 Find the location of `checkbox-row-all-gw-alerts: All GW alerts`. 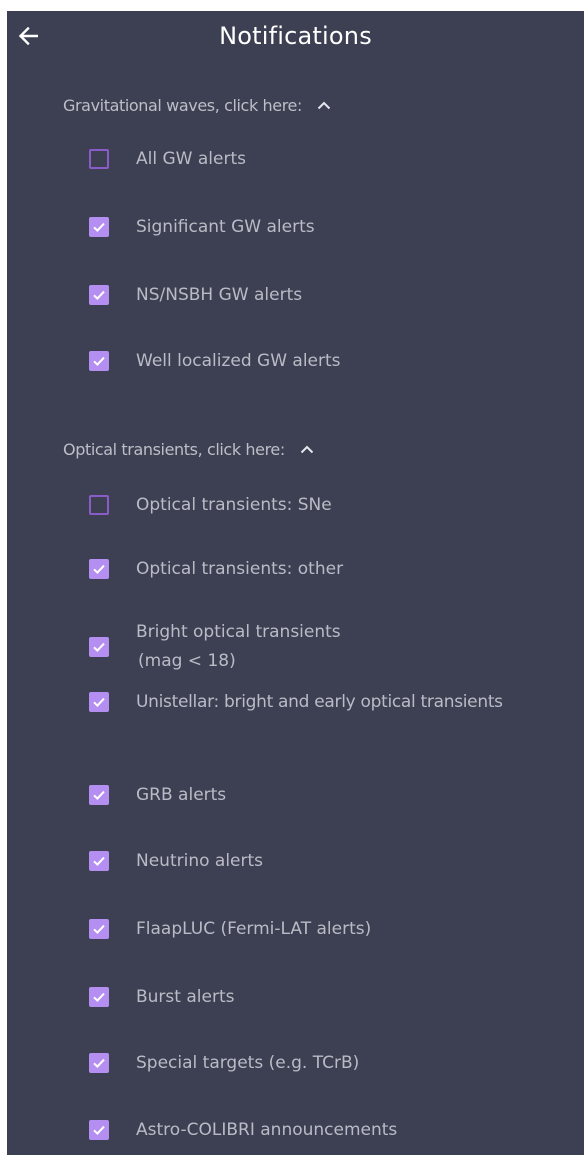

checkbox-row-all-gw-alerts: All GW alerts is located at coordinates (336, 159).